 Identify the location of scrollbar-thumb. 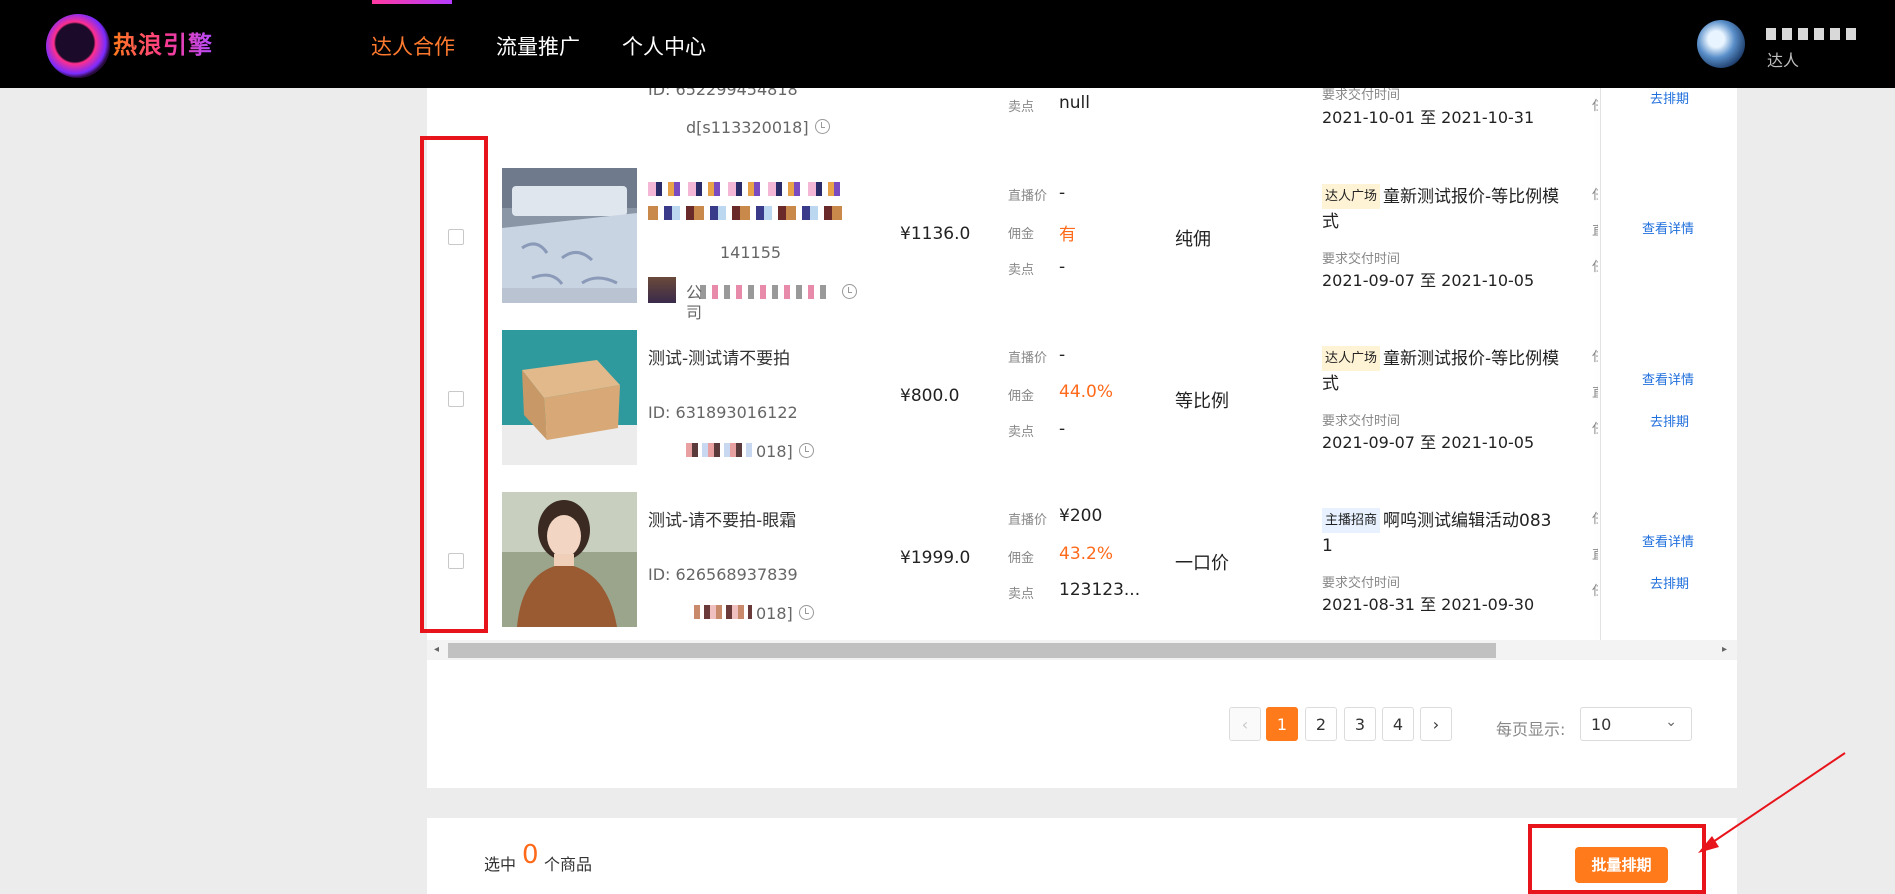
(972, 650).